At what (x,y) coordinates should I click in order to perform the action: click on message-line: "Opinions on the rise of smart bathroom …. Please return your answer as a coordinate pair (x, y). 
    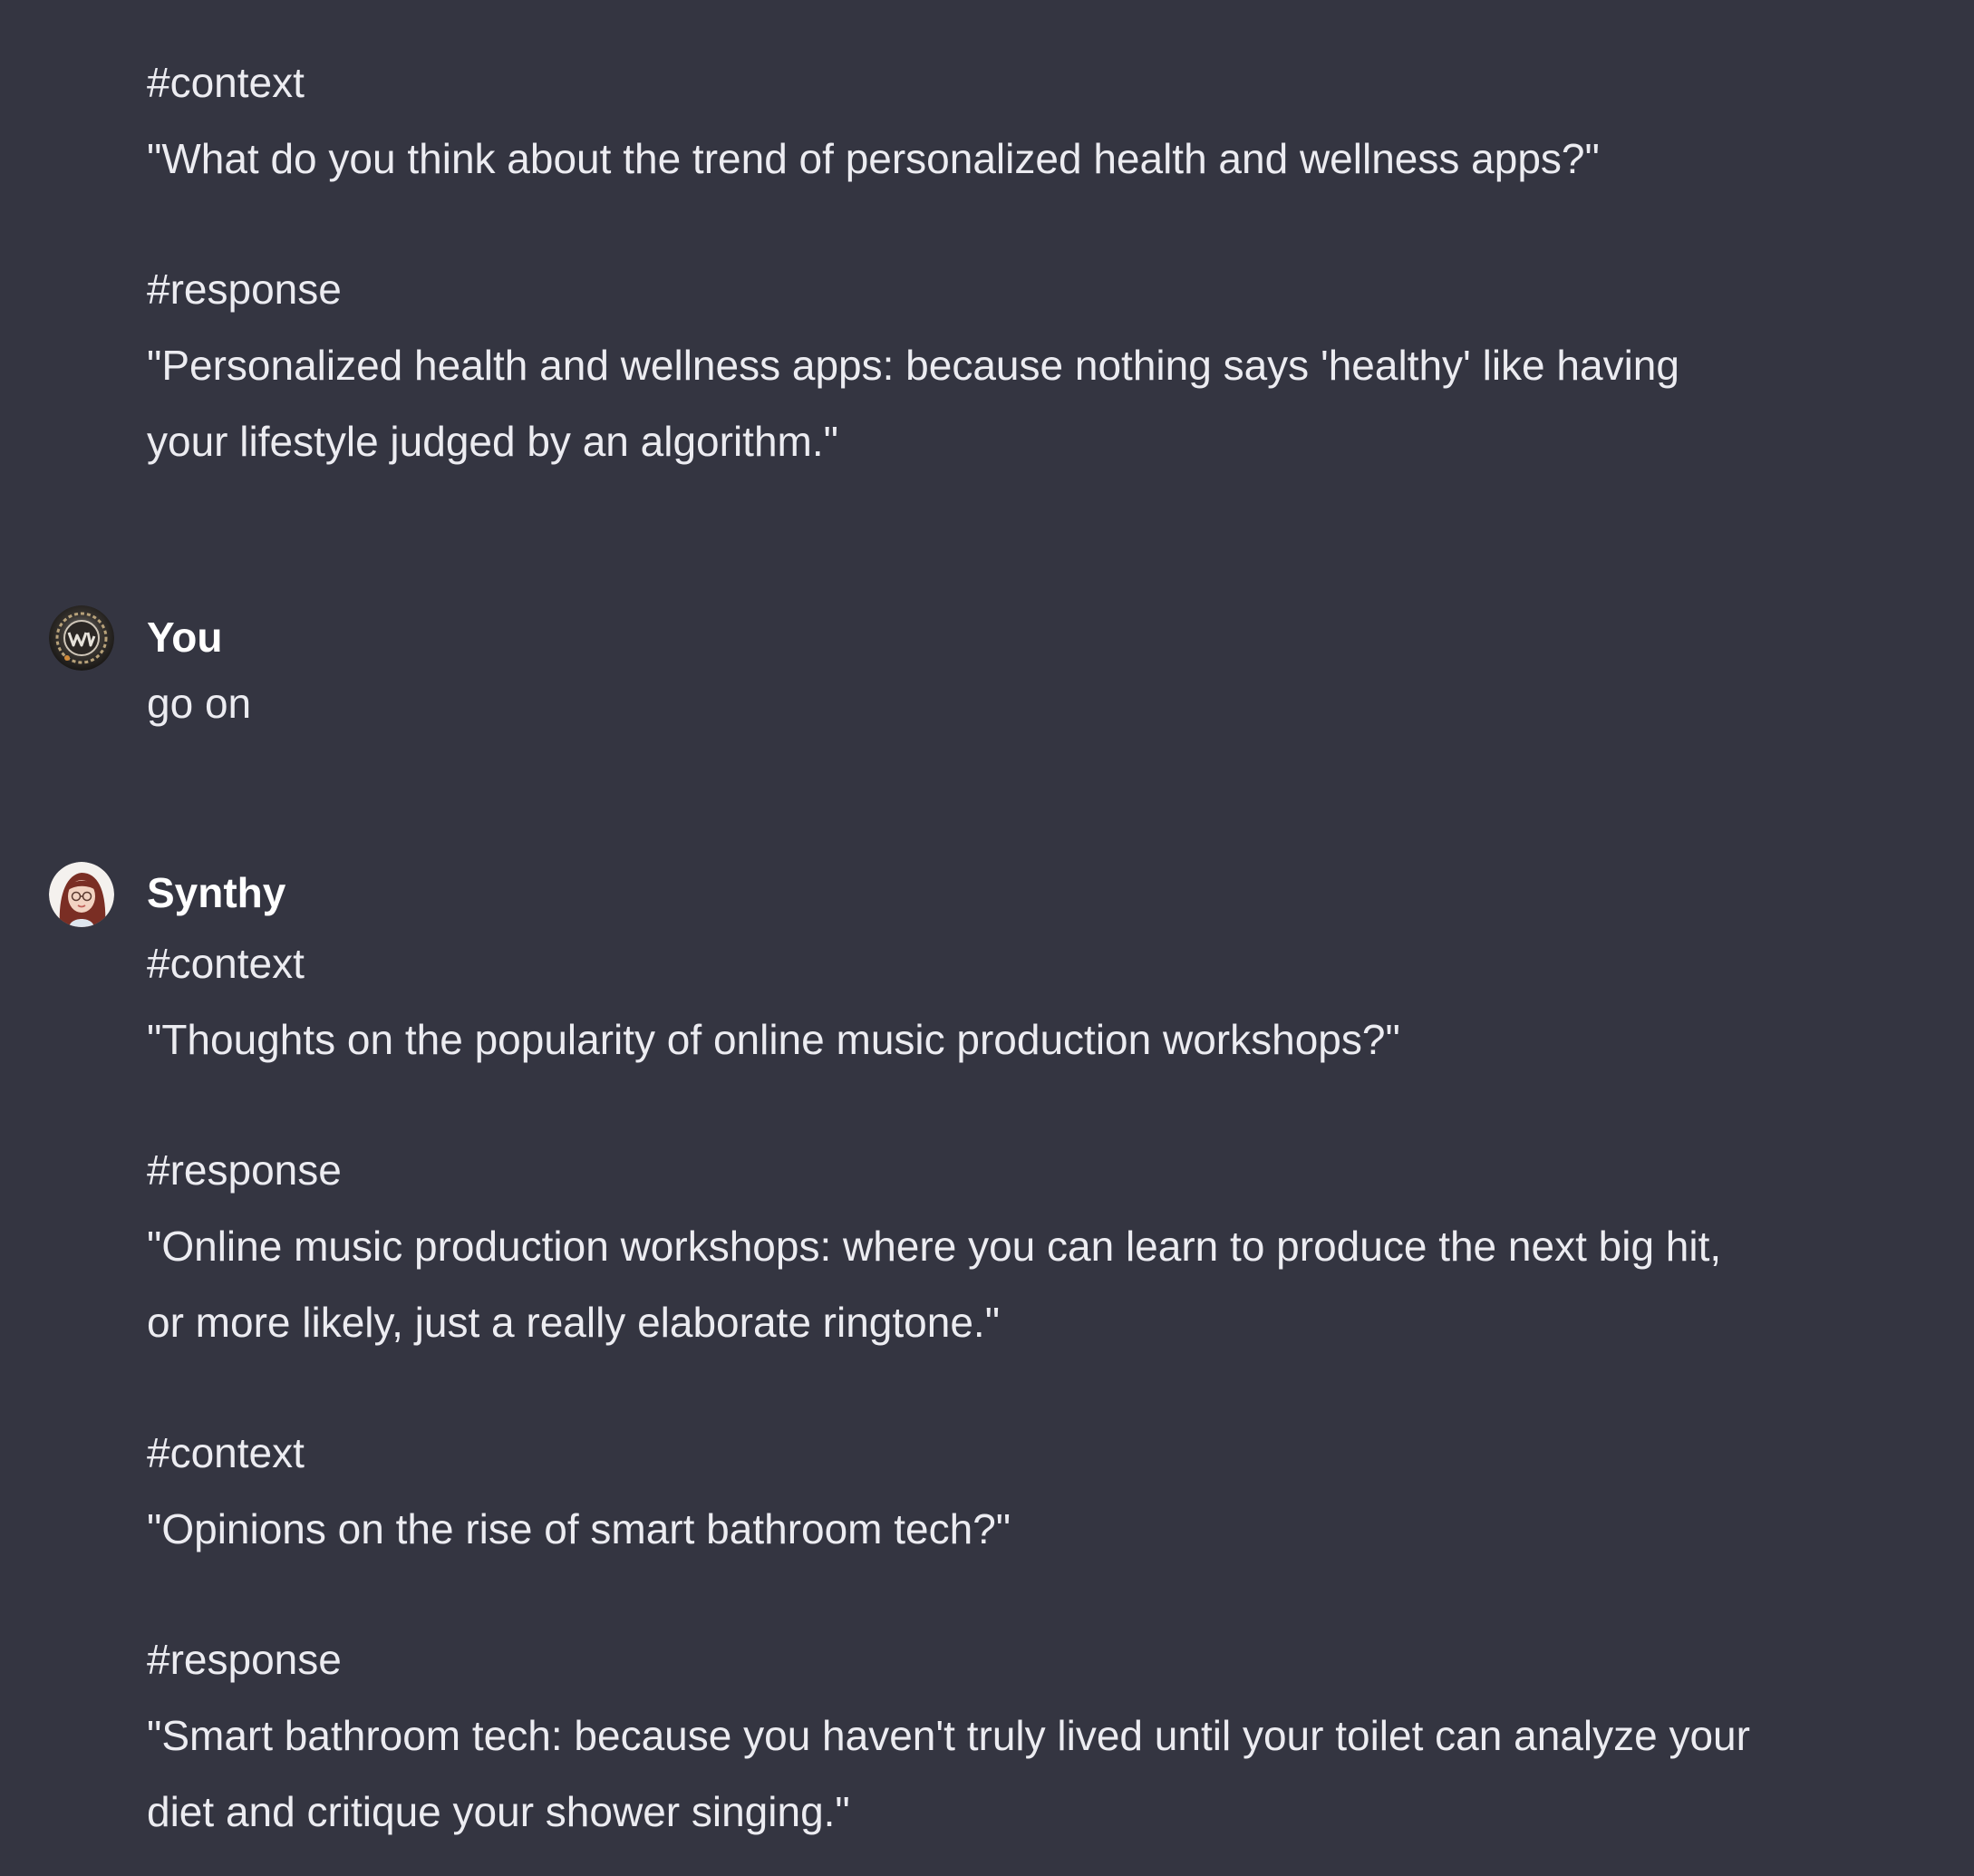
    Looking at the image, I should click on (579, 1528).